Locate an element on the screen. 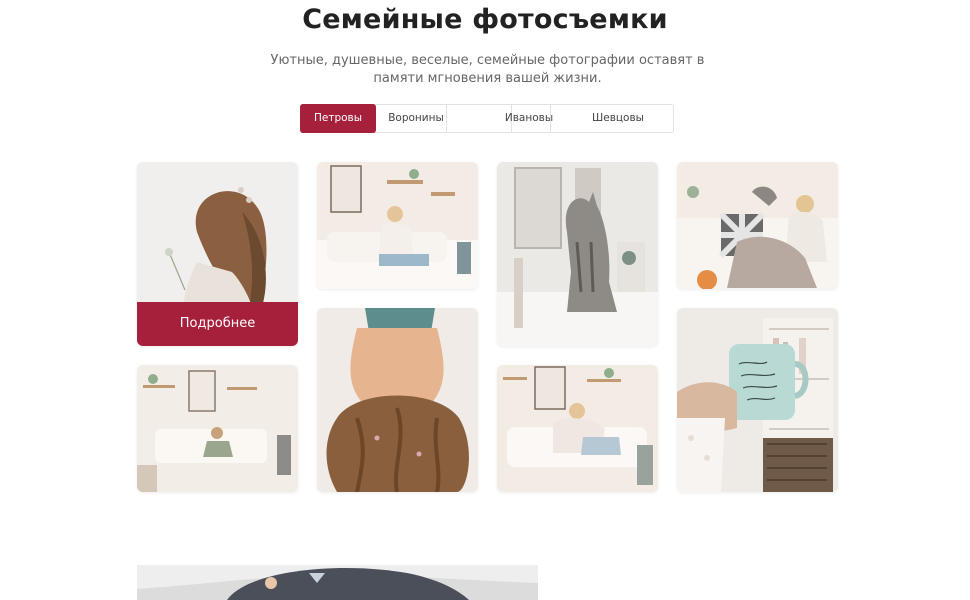 This screenshot has height=600, width=970. photo-card-girl-lying-hair is located at coordinates (397, 400).